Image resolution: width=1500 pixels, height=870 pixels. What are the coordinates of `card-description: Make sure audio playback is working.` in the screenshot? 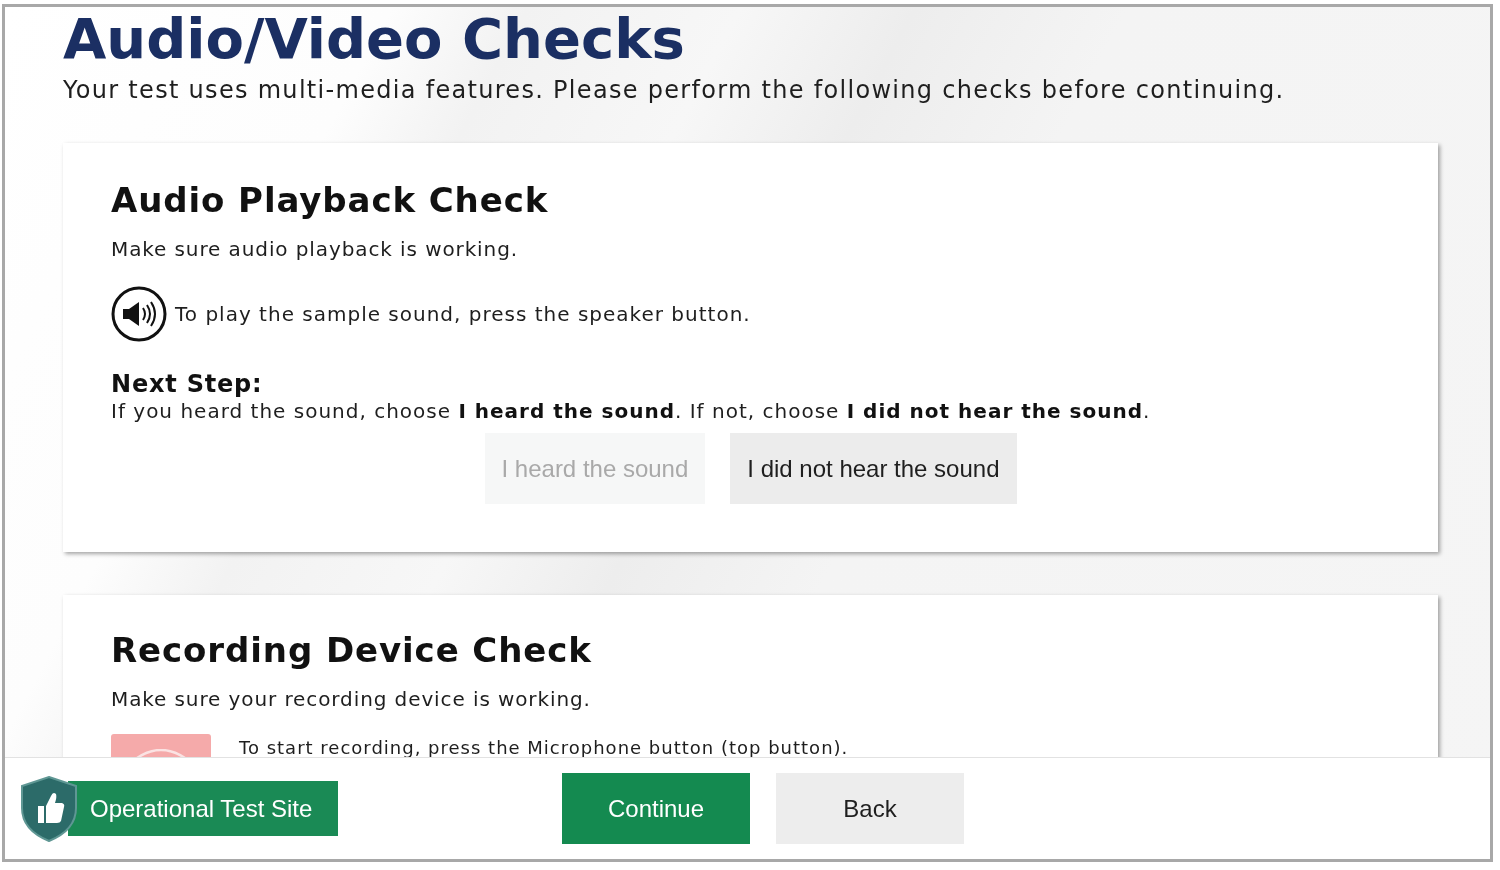 It's located at (314, 249).